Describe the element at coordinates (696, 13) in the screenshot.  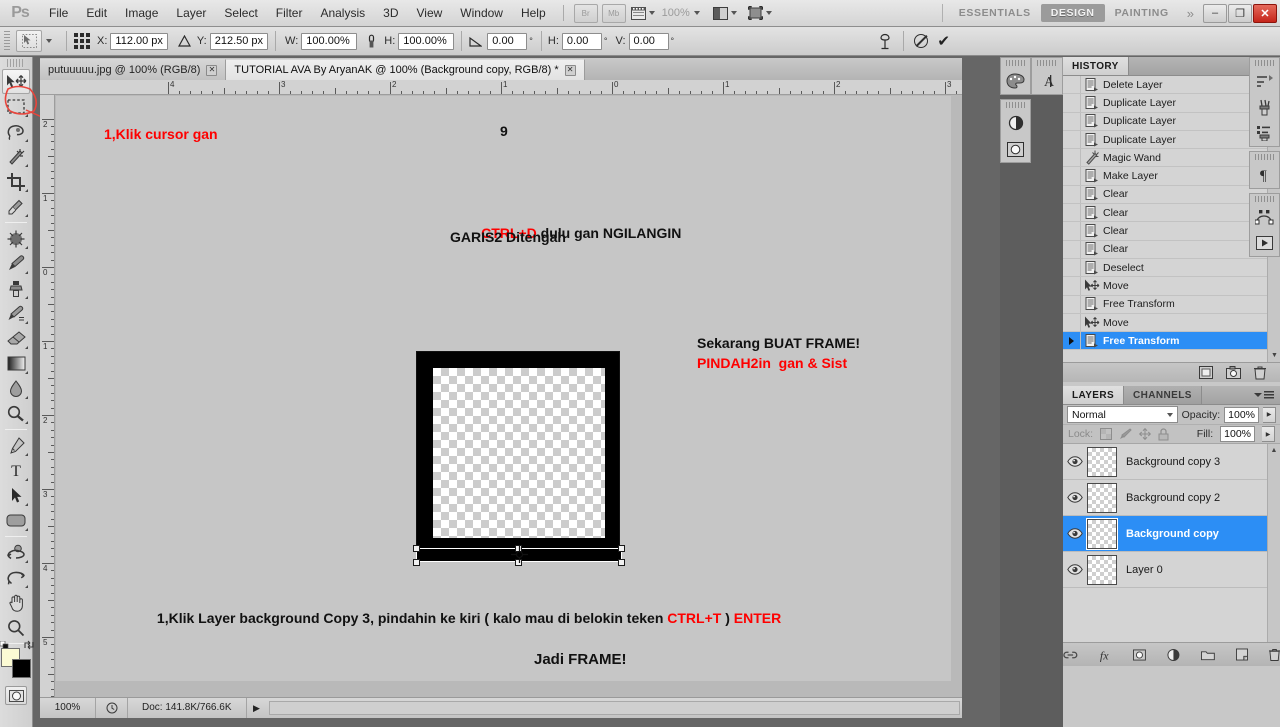
I see `zoom-chevron-down-icon` at that location.